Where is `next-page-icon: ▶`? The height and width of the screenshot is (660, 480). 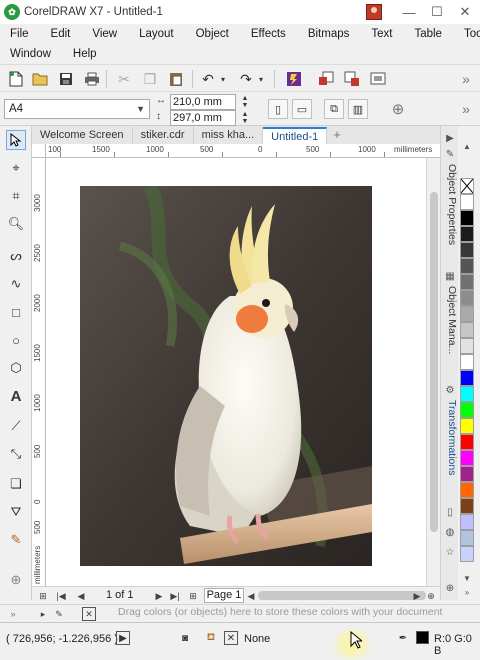
next-page-icon: ▶ is located at coordinates (159, 596).